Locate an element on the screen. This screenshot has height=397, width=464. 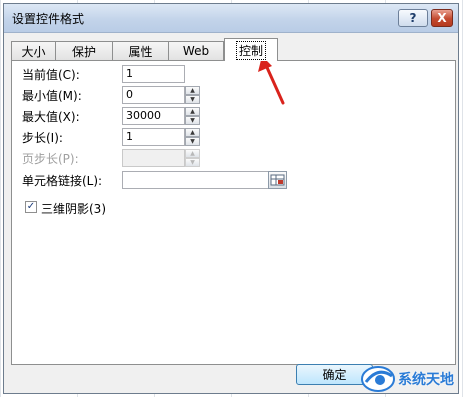
range-select-button is located at coordinates (277, 180).